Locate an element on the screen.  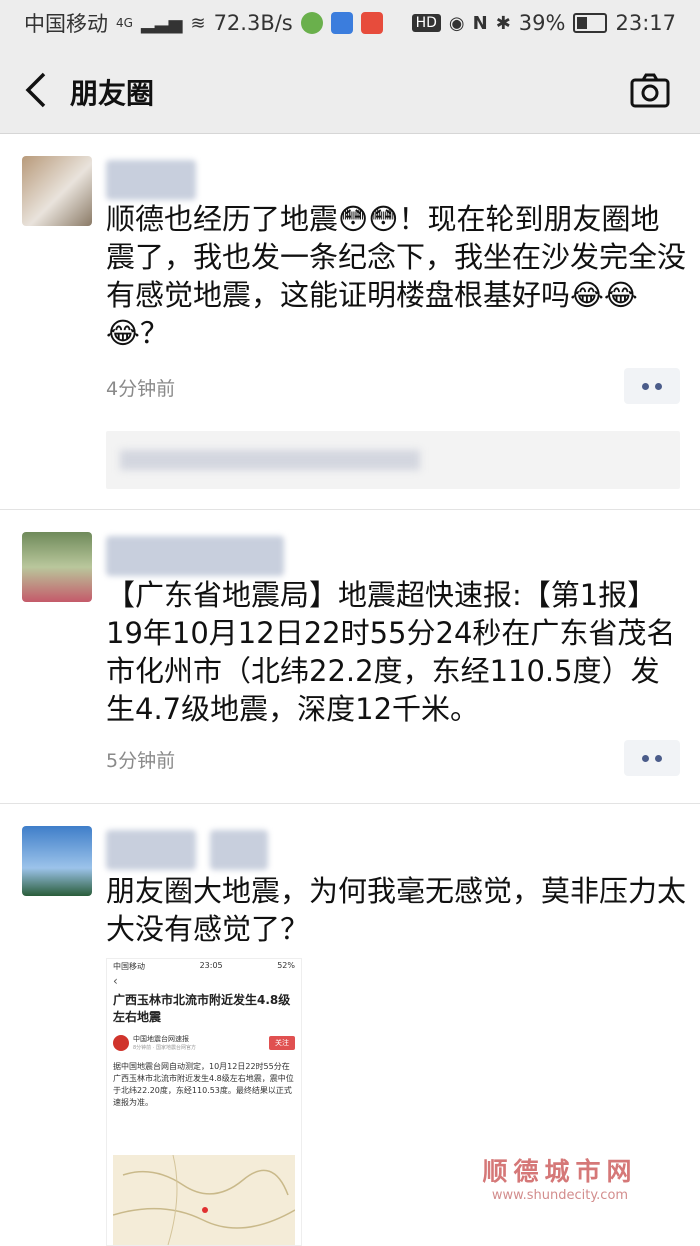
watermark-url: www.shundecity.com is located at coordinates (560, 1195).